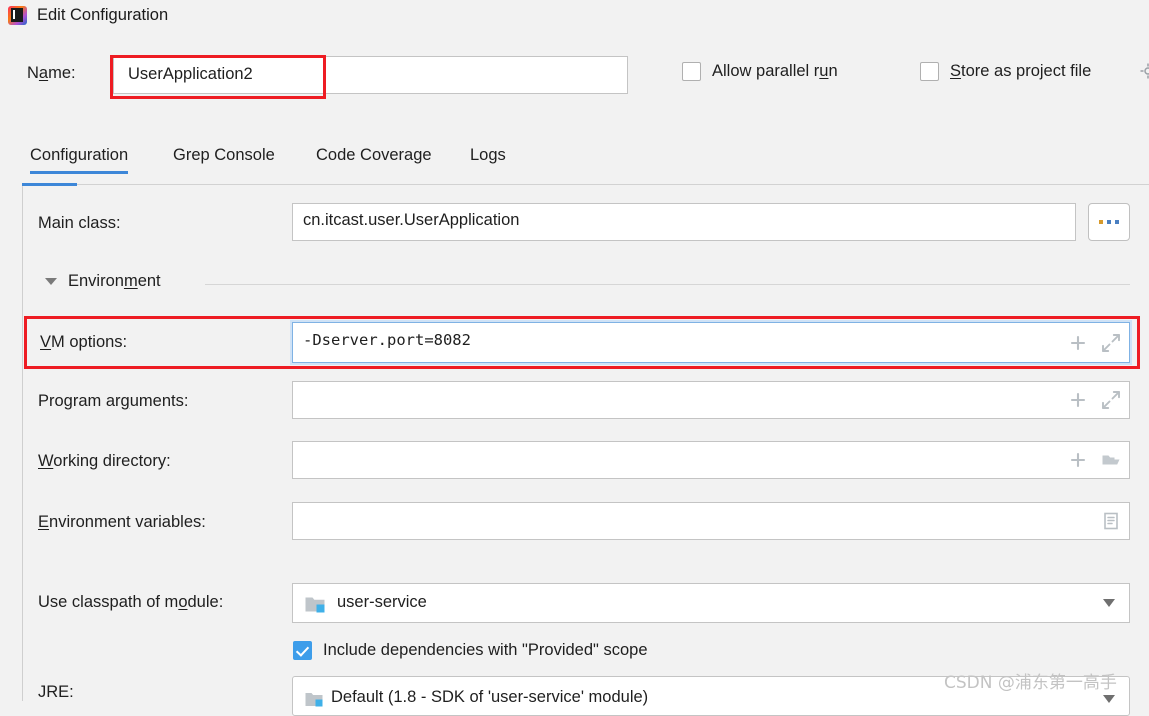  What do you see at coordinates (613, 184) in the screenshot?
I see `panel-top-divider` at bounding box center [613, 184].